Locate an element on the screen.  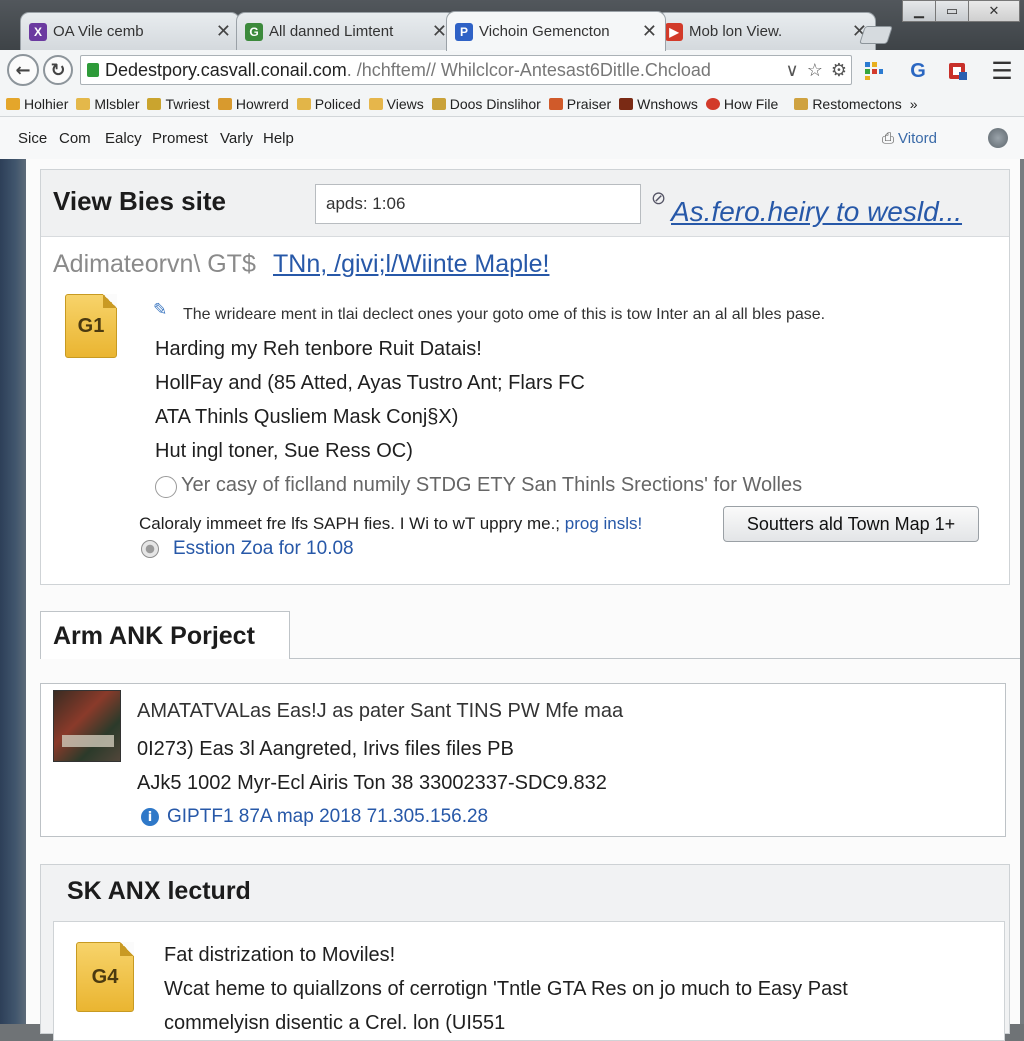
bookmark-star-icon: ☆ is located at coordinates (815, 70).